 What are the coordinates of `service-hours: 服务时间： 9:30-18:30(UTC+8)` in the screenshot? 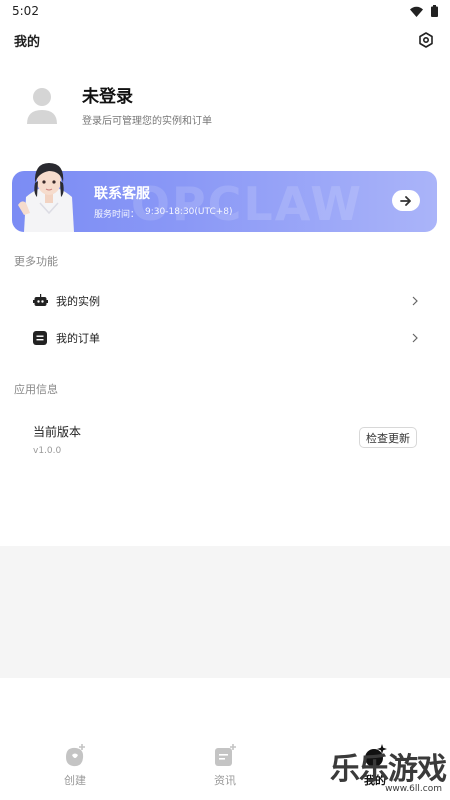 It's located at (163, 213).